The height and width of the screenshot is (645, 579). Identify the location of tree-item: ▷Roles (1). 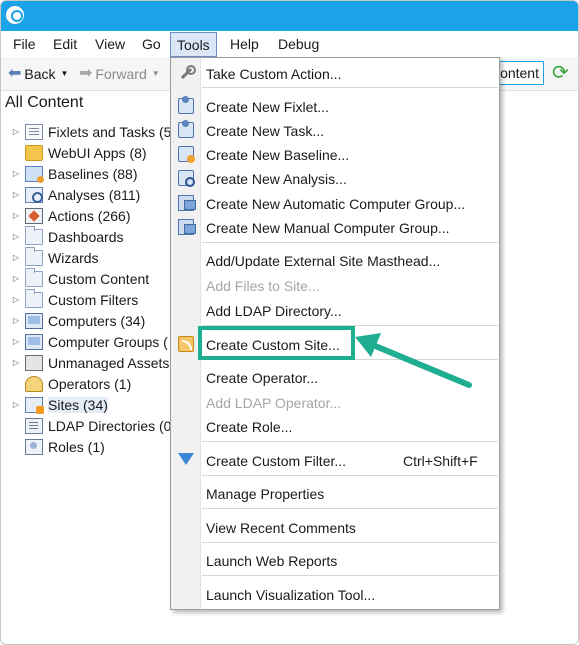
(94, 446).